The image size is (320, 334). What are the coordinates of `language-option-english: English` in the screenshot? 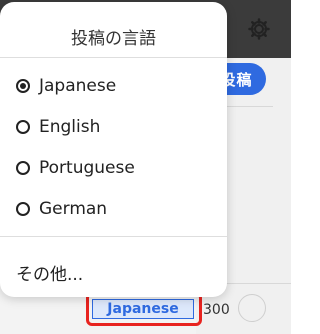 It's located at (58, 127).